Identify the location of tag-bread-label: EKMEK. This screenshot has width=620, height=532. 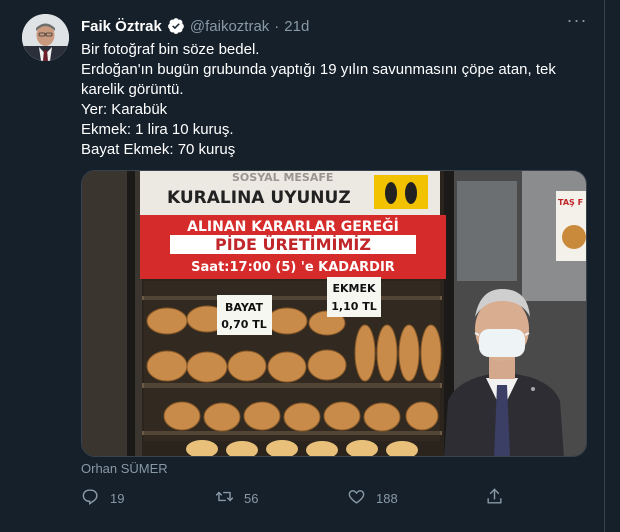
(353, 288).